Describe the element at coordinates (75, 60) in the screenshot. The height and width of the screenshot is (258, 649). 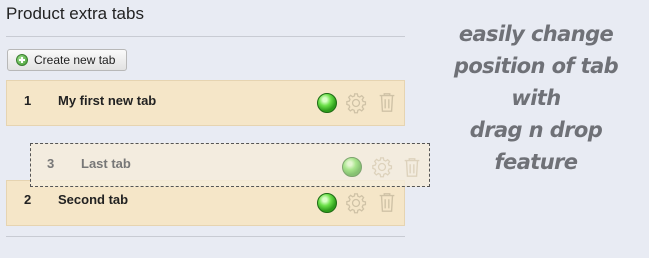
I see `create-new-tab-label: Create new tab` at that location.